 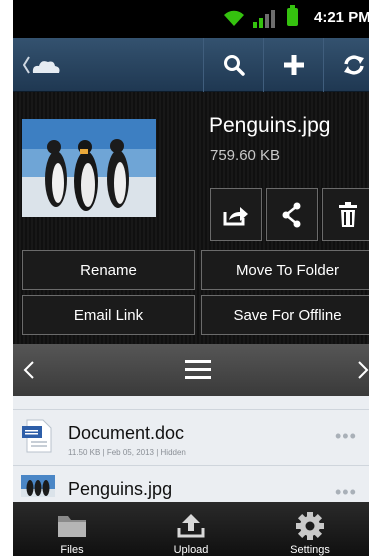 I want to click on previous-arrow-icon, so click(x=29, y=370).